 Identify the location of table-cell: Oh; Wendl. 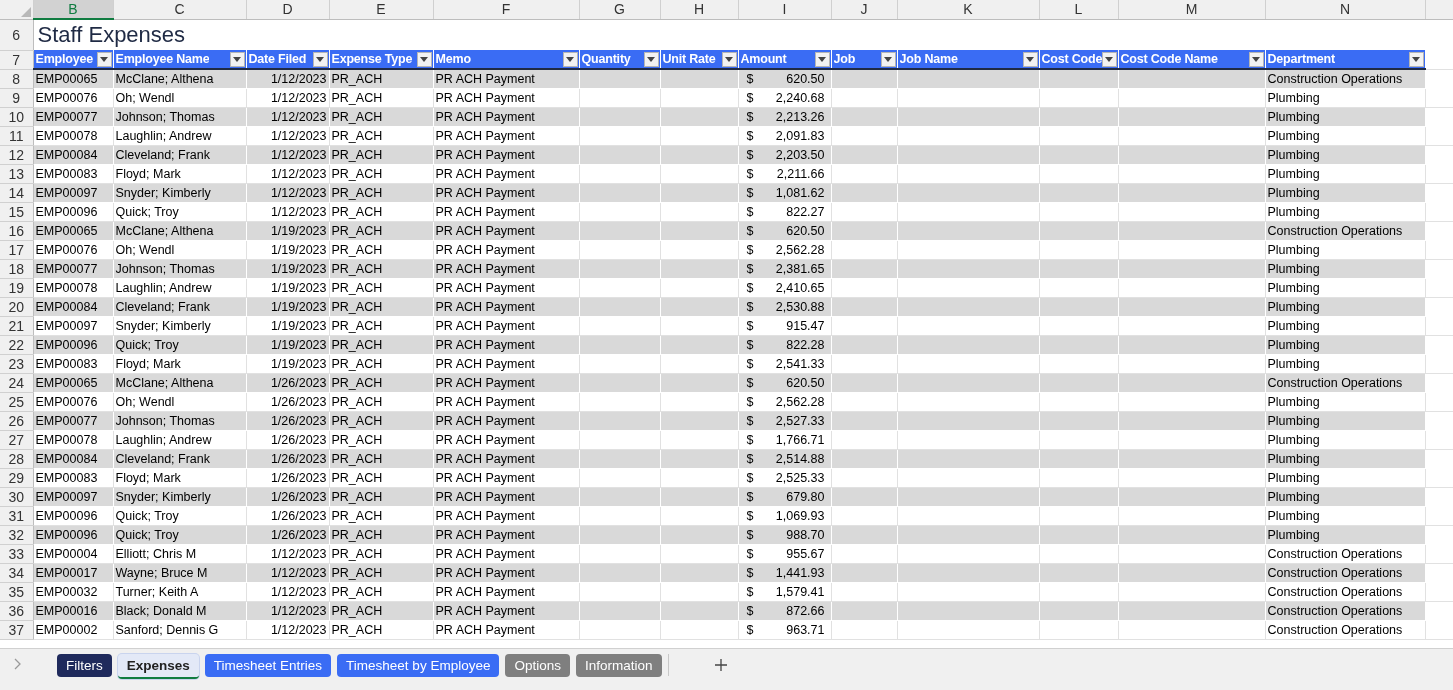
(145, 402).